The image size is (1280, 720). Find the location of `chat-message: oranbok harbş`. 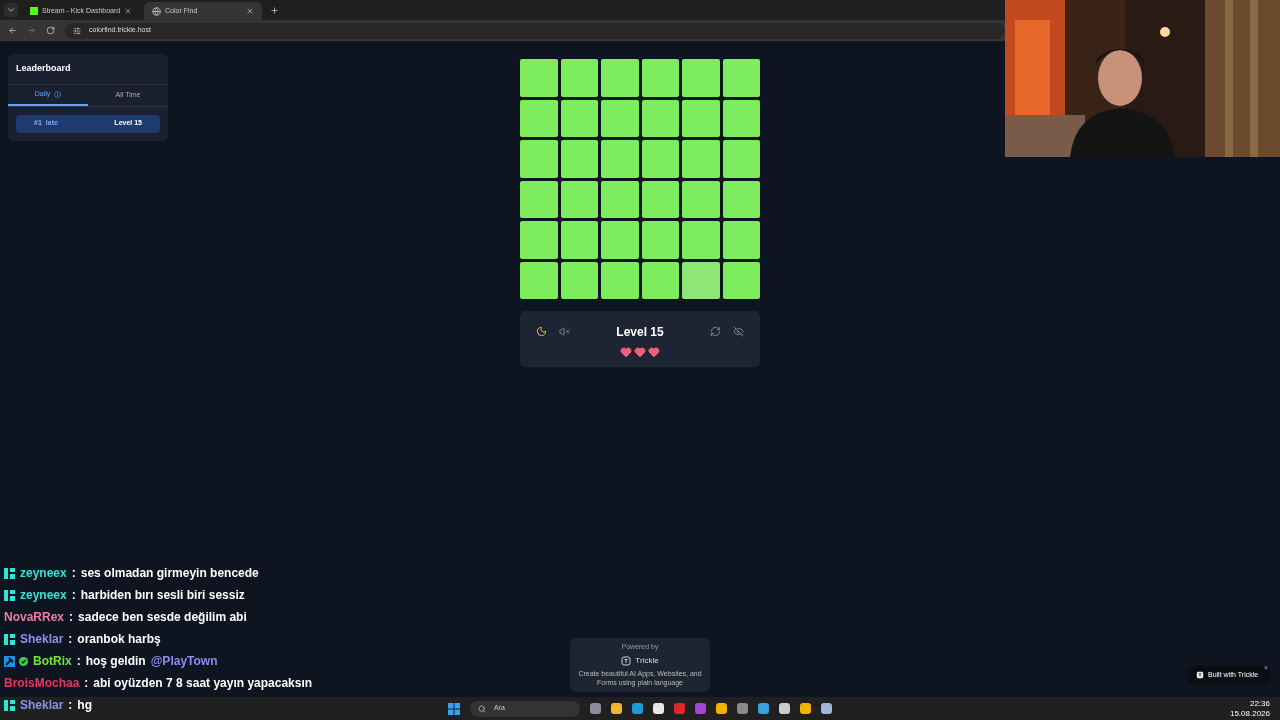

chat-message: oranbok harbş is located at coordinates (119, 639).